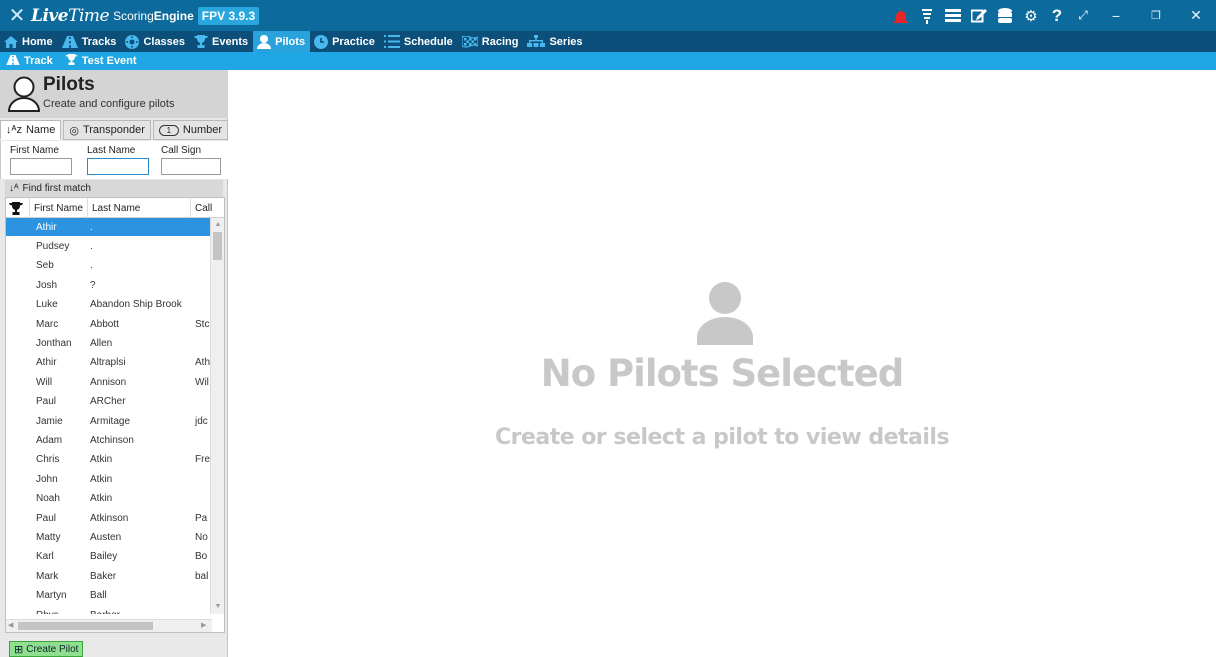 Image resolution: width=1216 pixels, height=657 pixels. Describe the element at coordinates (207, 208) in the screenshot. I see `column-call-sign: Call` at that location.